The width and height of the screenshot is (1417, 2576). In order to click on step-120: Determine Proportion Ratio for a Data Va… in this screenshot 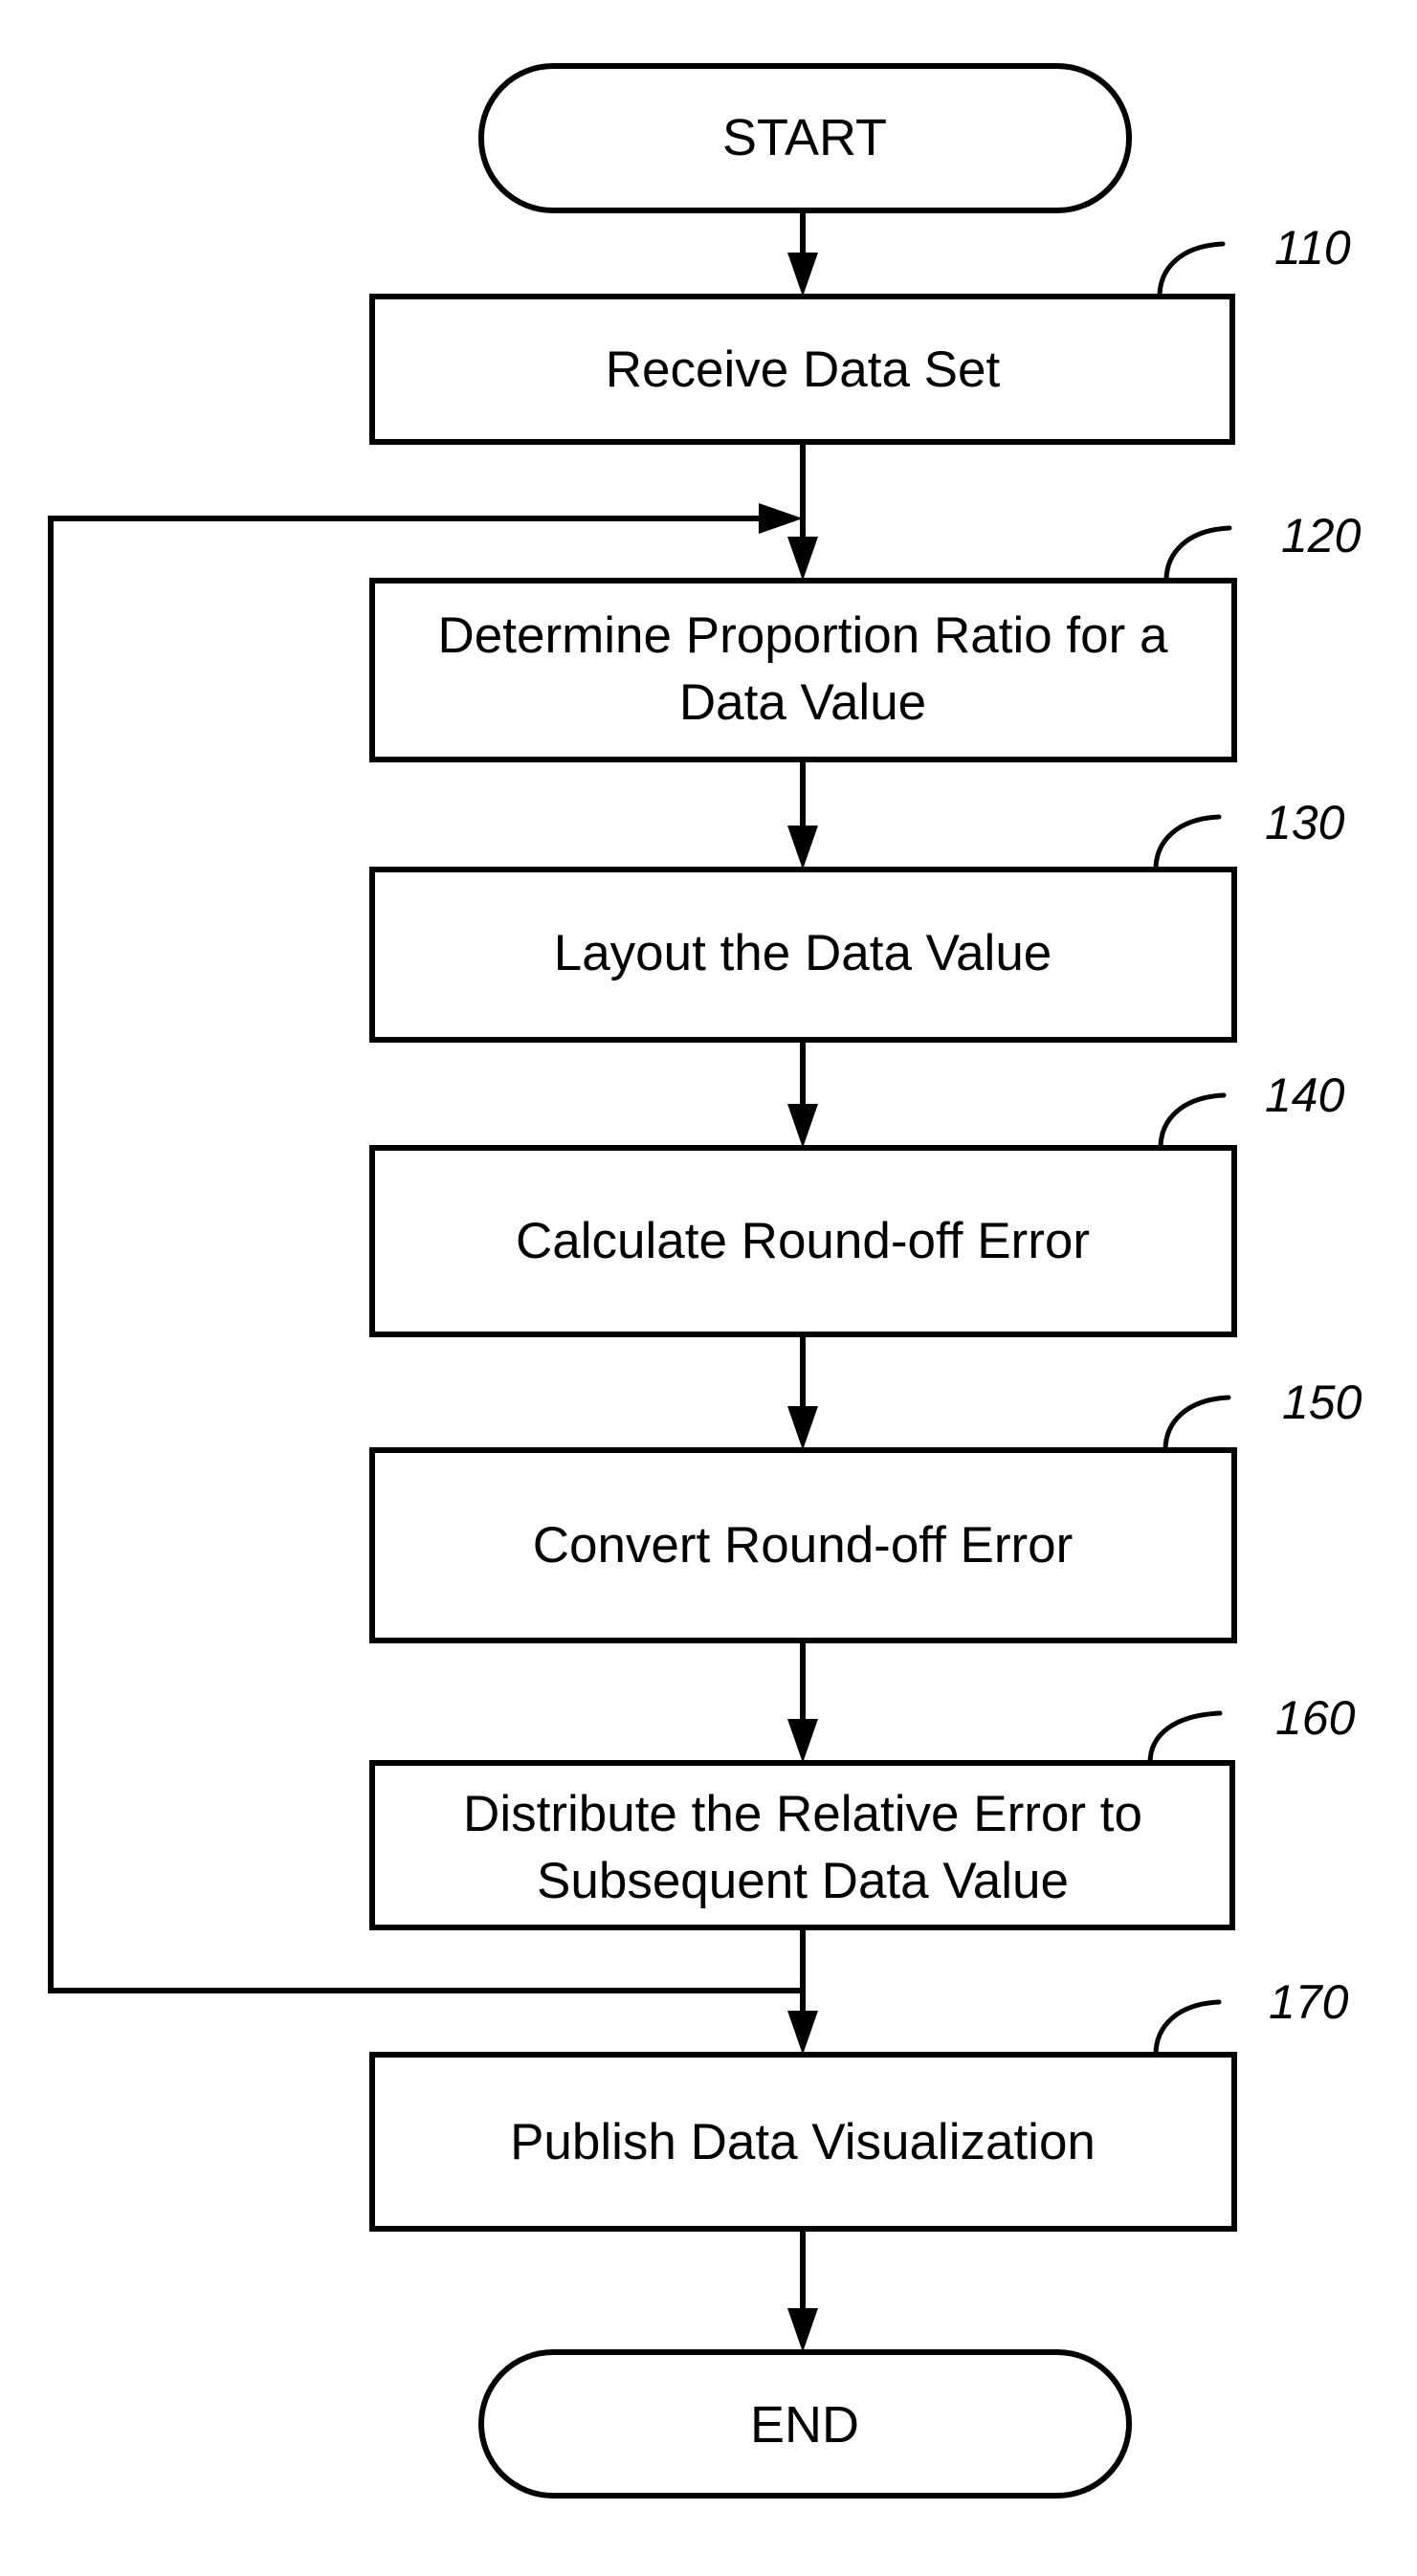, I will do `click(866, 635)`.